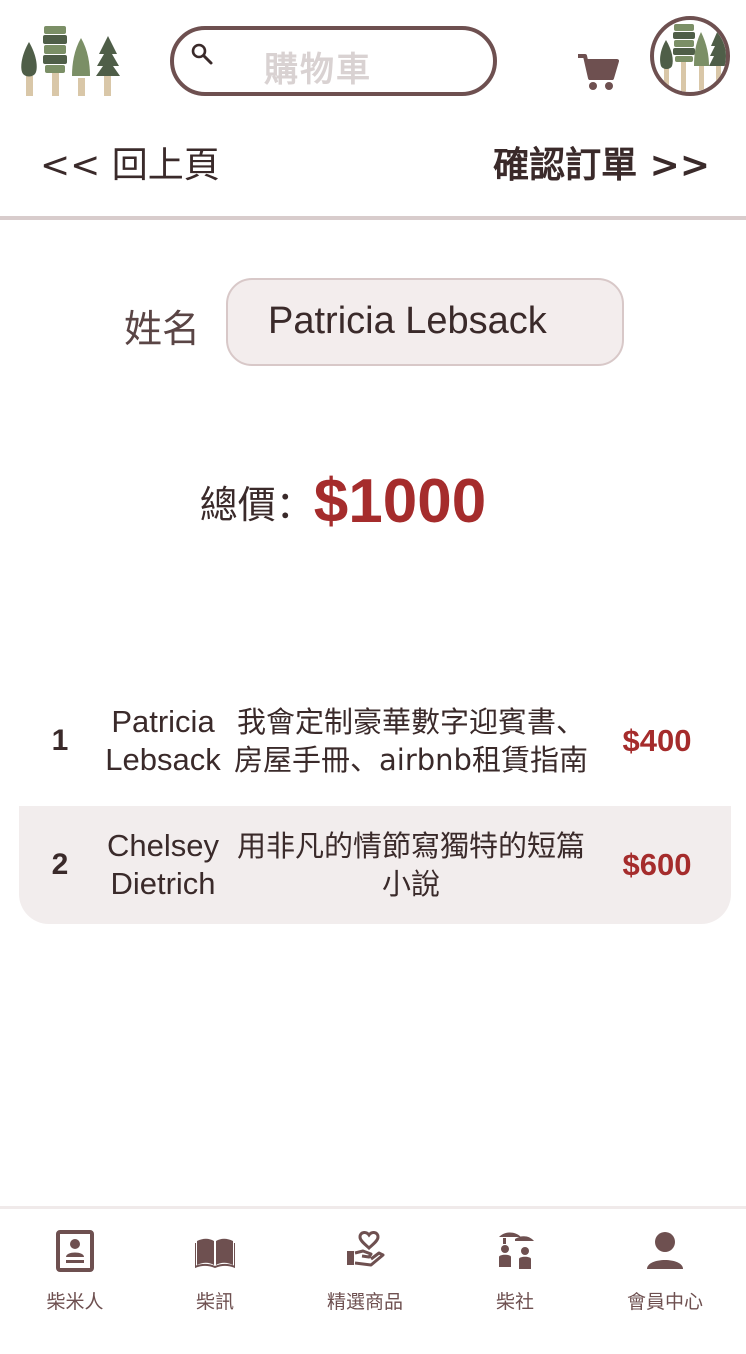  Describe the element at coordinates (664, 1302) in the screenshot. I see `tab-label: 會員中心` at that location.